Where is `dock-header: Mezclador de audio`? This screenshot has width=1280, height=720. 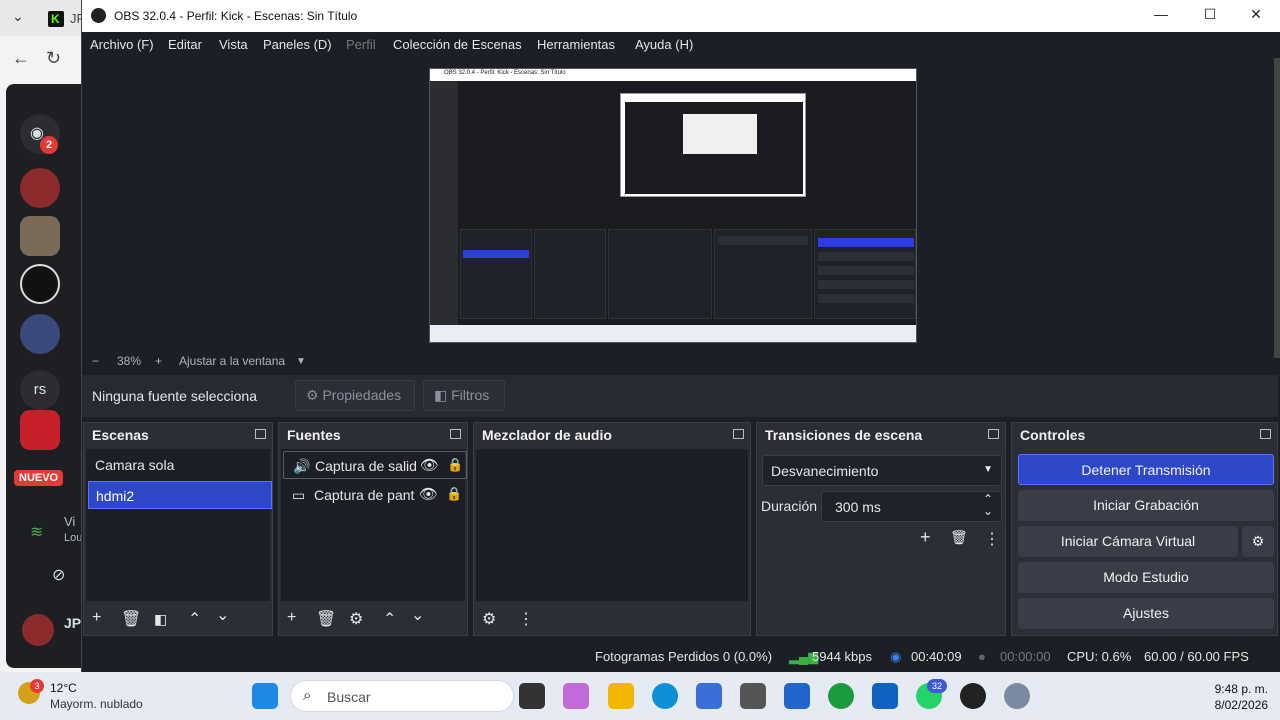
dock-header: Mezclador de audio is located at coordinates (612, 435).